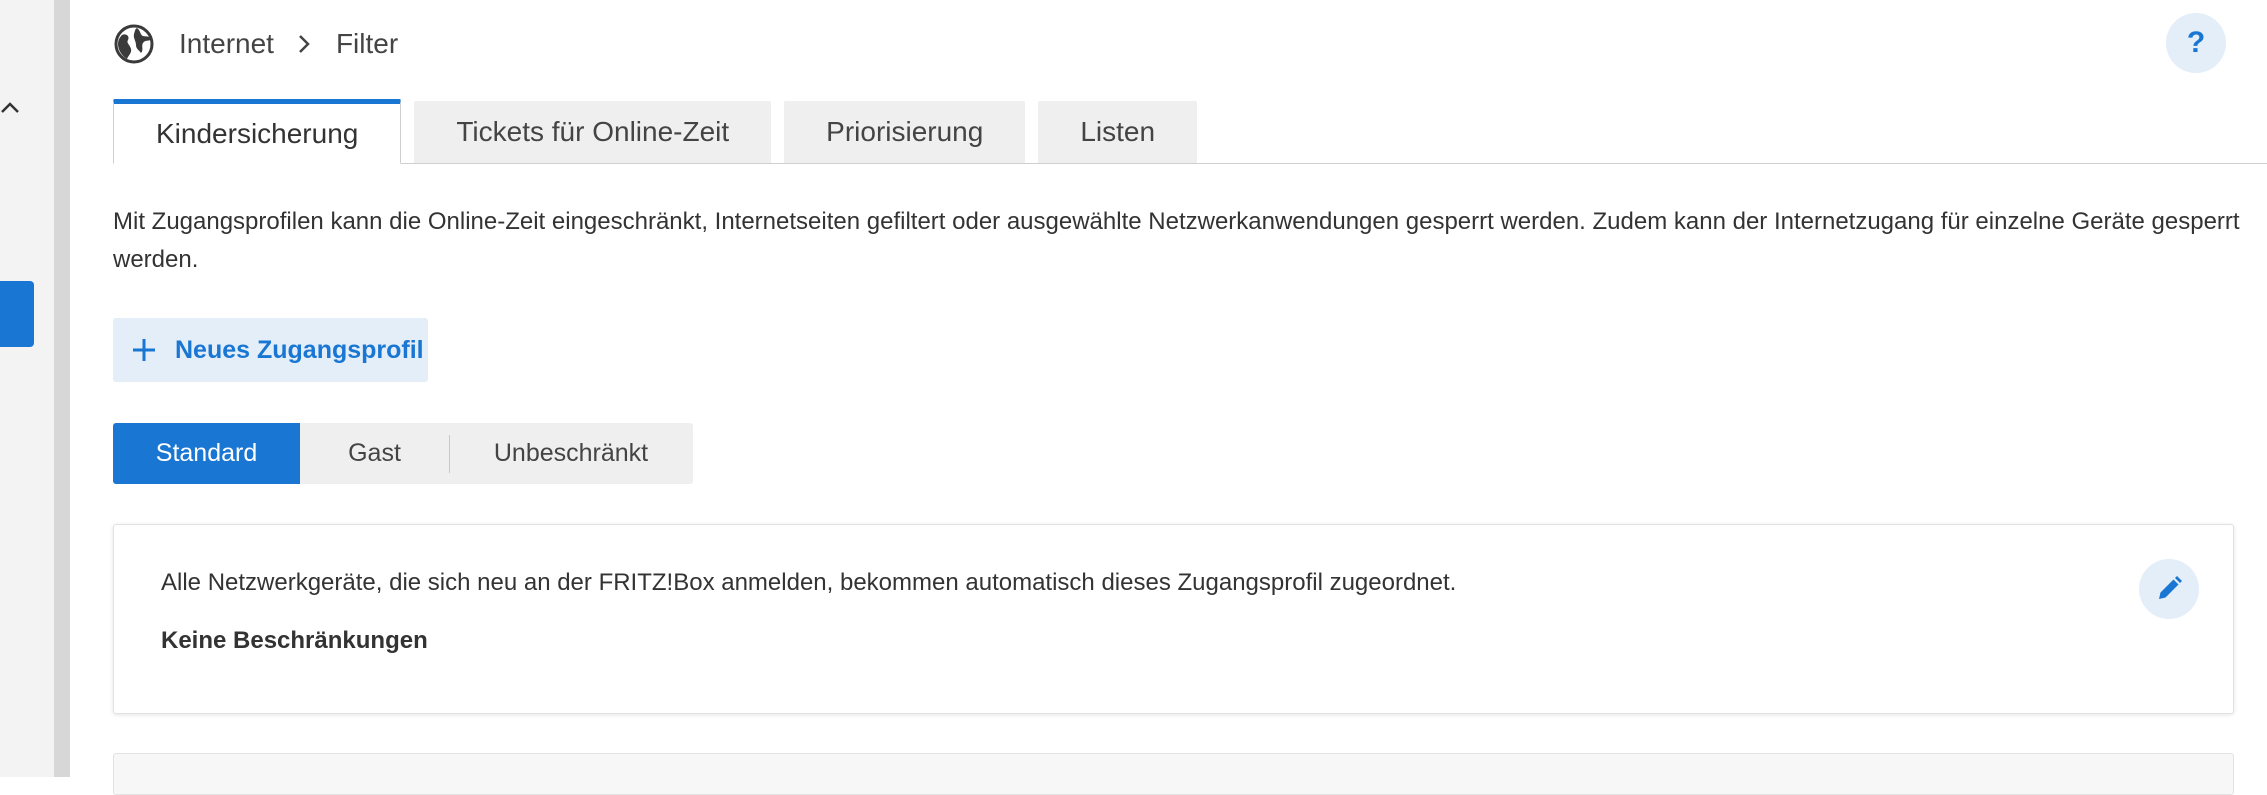 This screenshot has height=795, width=2267. I want to click on profile-standard: Standard, so click(206, 453).